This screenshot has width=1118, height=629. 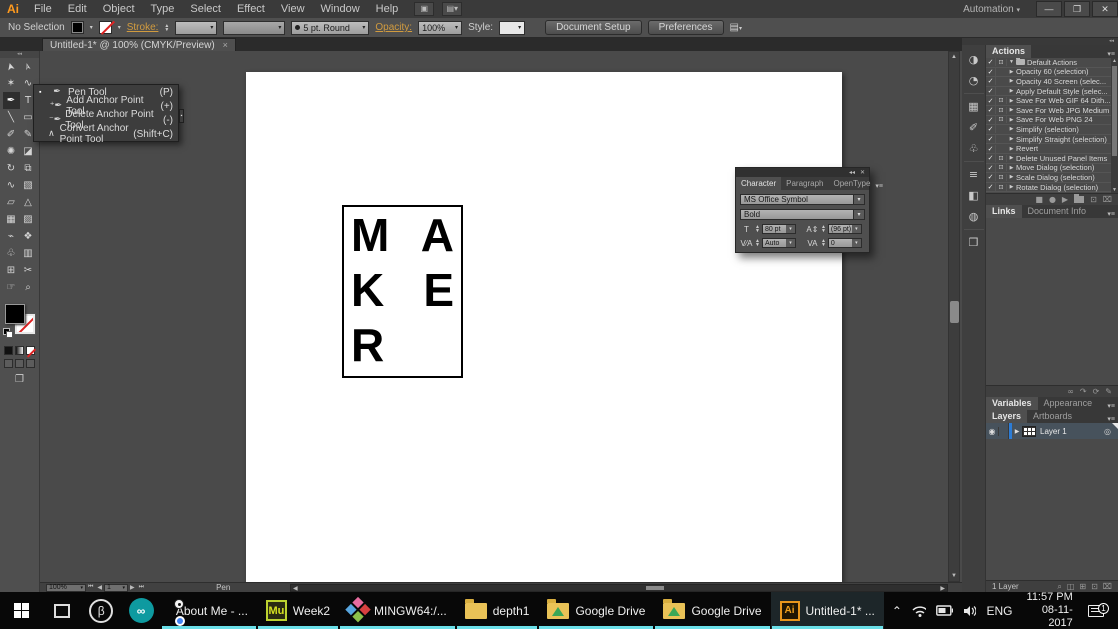 What do you see at coordinates (1052, 168) in the screenshot?
I see `action-row: ✓ ⊡ ▶ Move Dialog (selection)` at bounding box center [1052, 168].